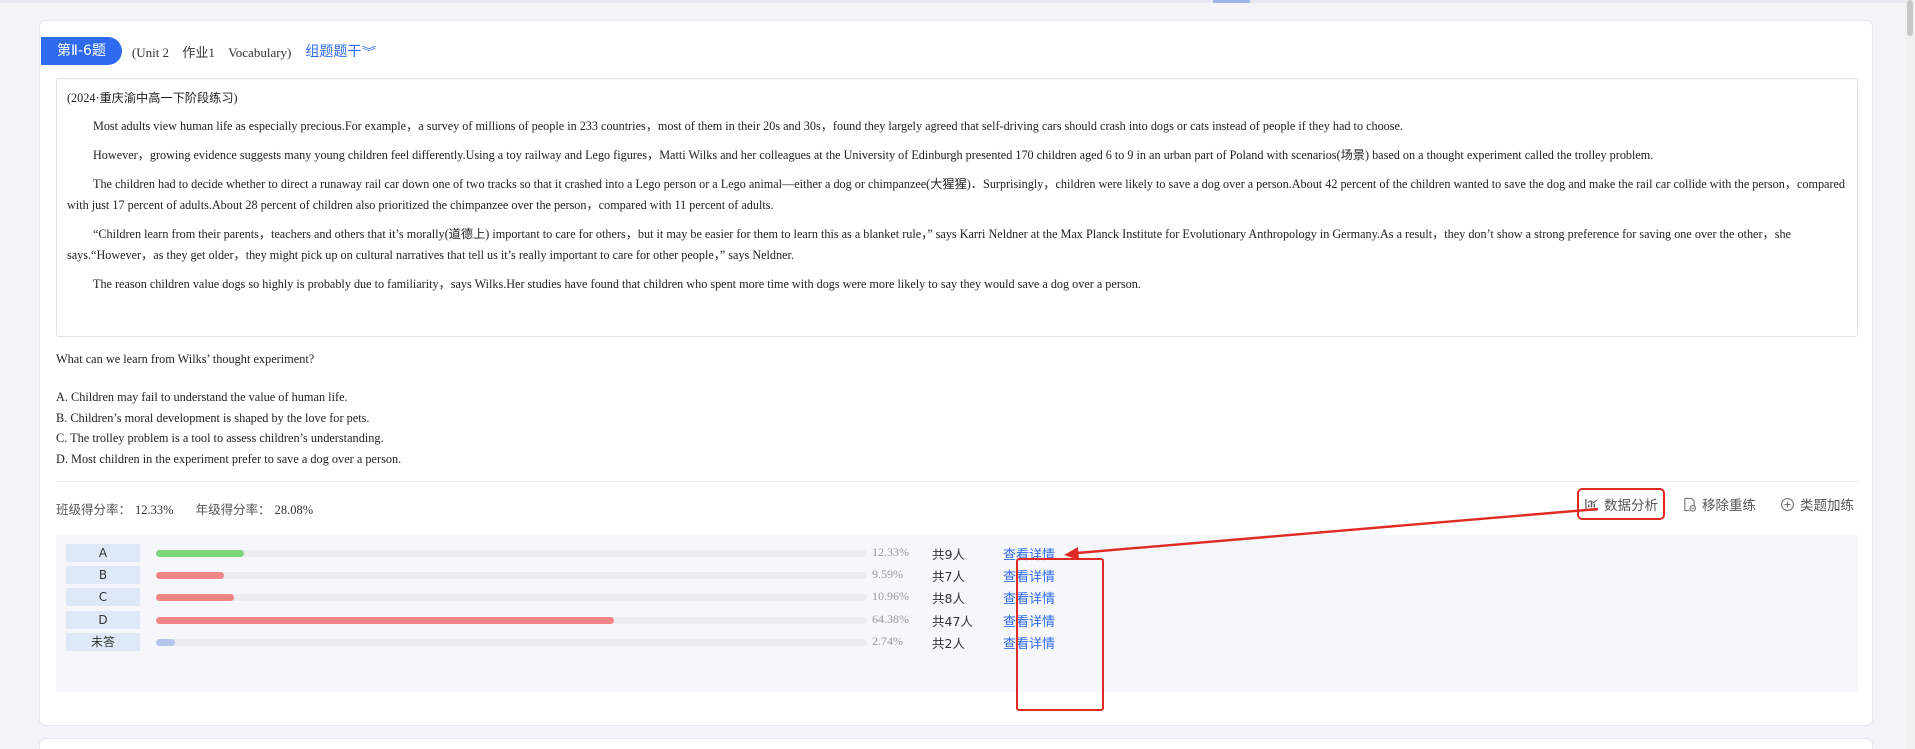 Image resolution: width=1915 pixels, height=749 pixels. Describe the element at coordinates (890, 552) in the screenshot. I see `distribution-percent: 12.33%` at that location.